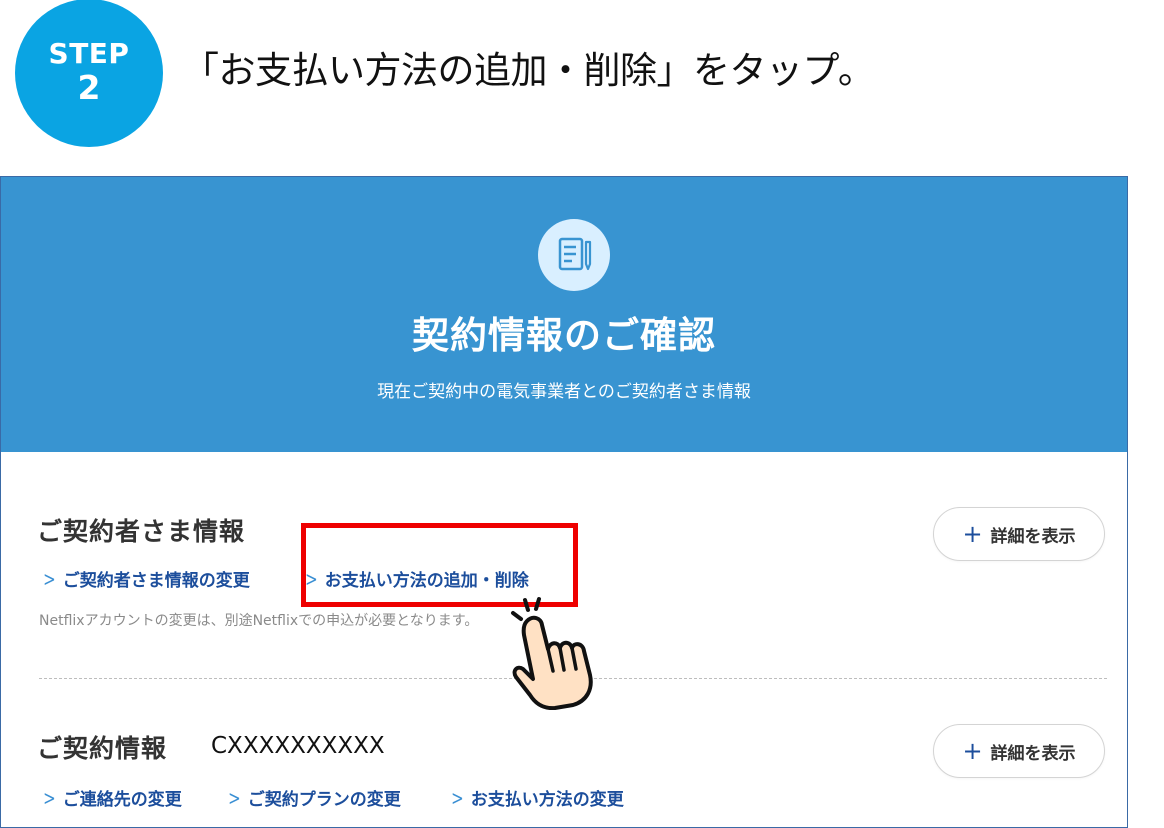  I want to click on document-pen-icon, so click(574, 255).